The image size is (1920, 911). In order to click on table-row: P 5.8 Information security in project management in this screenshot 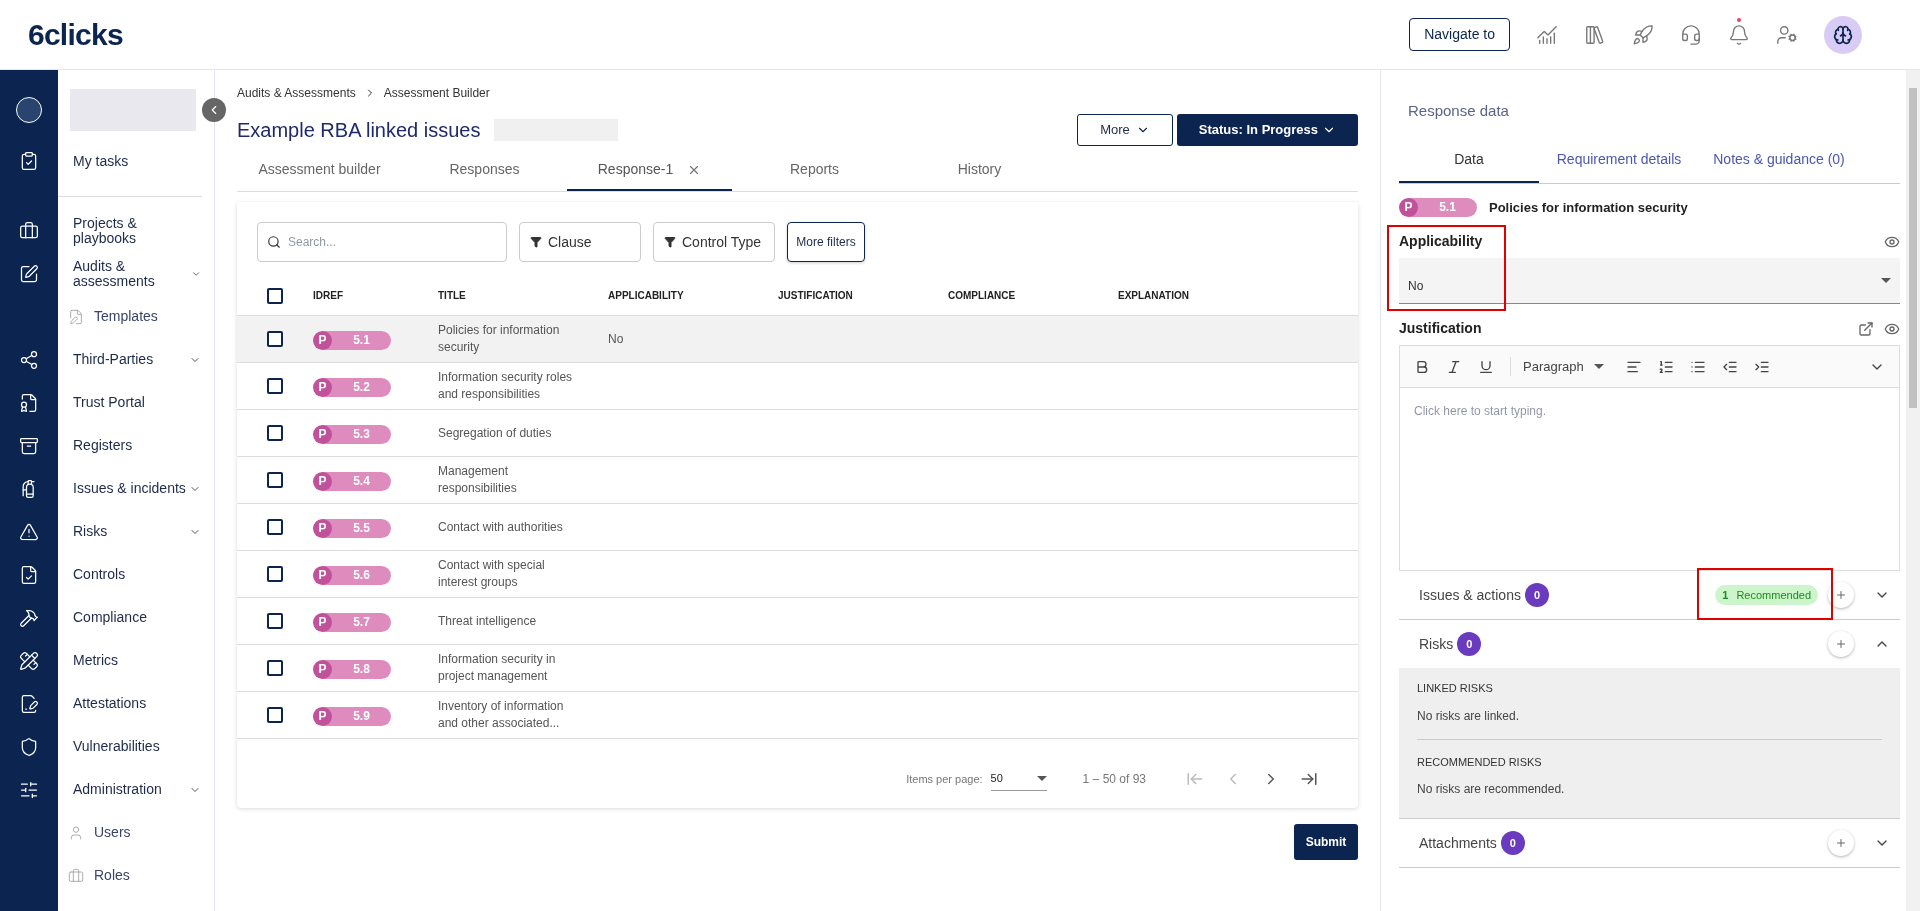, I will do `click(797, 668)`.